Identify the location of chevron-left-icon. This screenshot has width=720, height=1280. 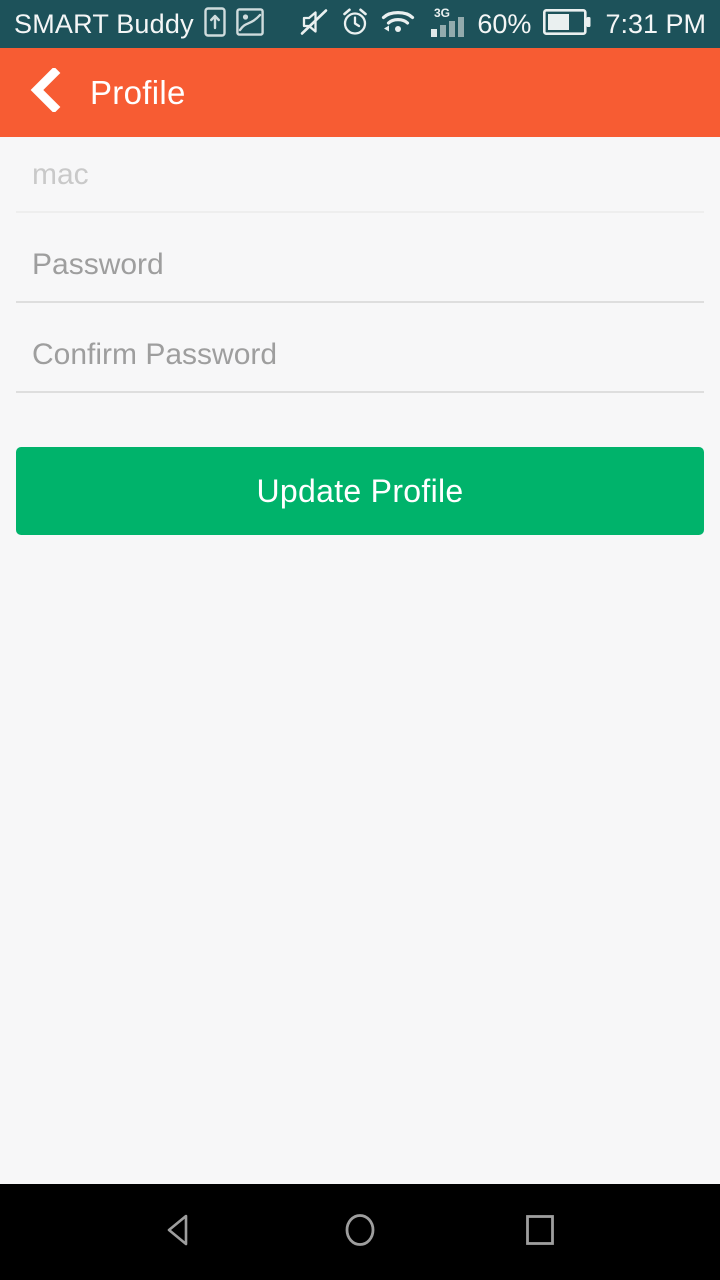
(45, 91).